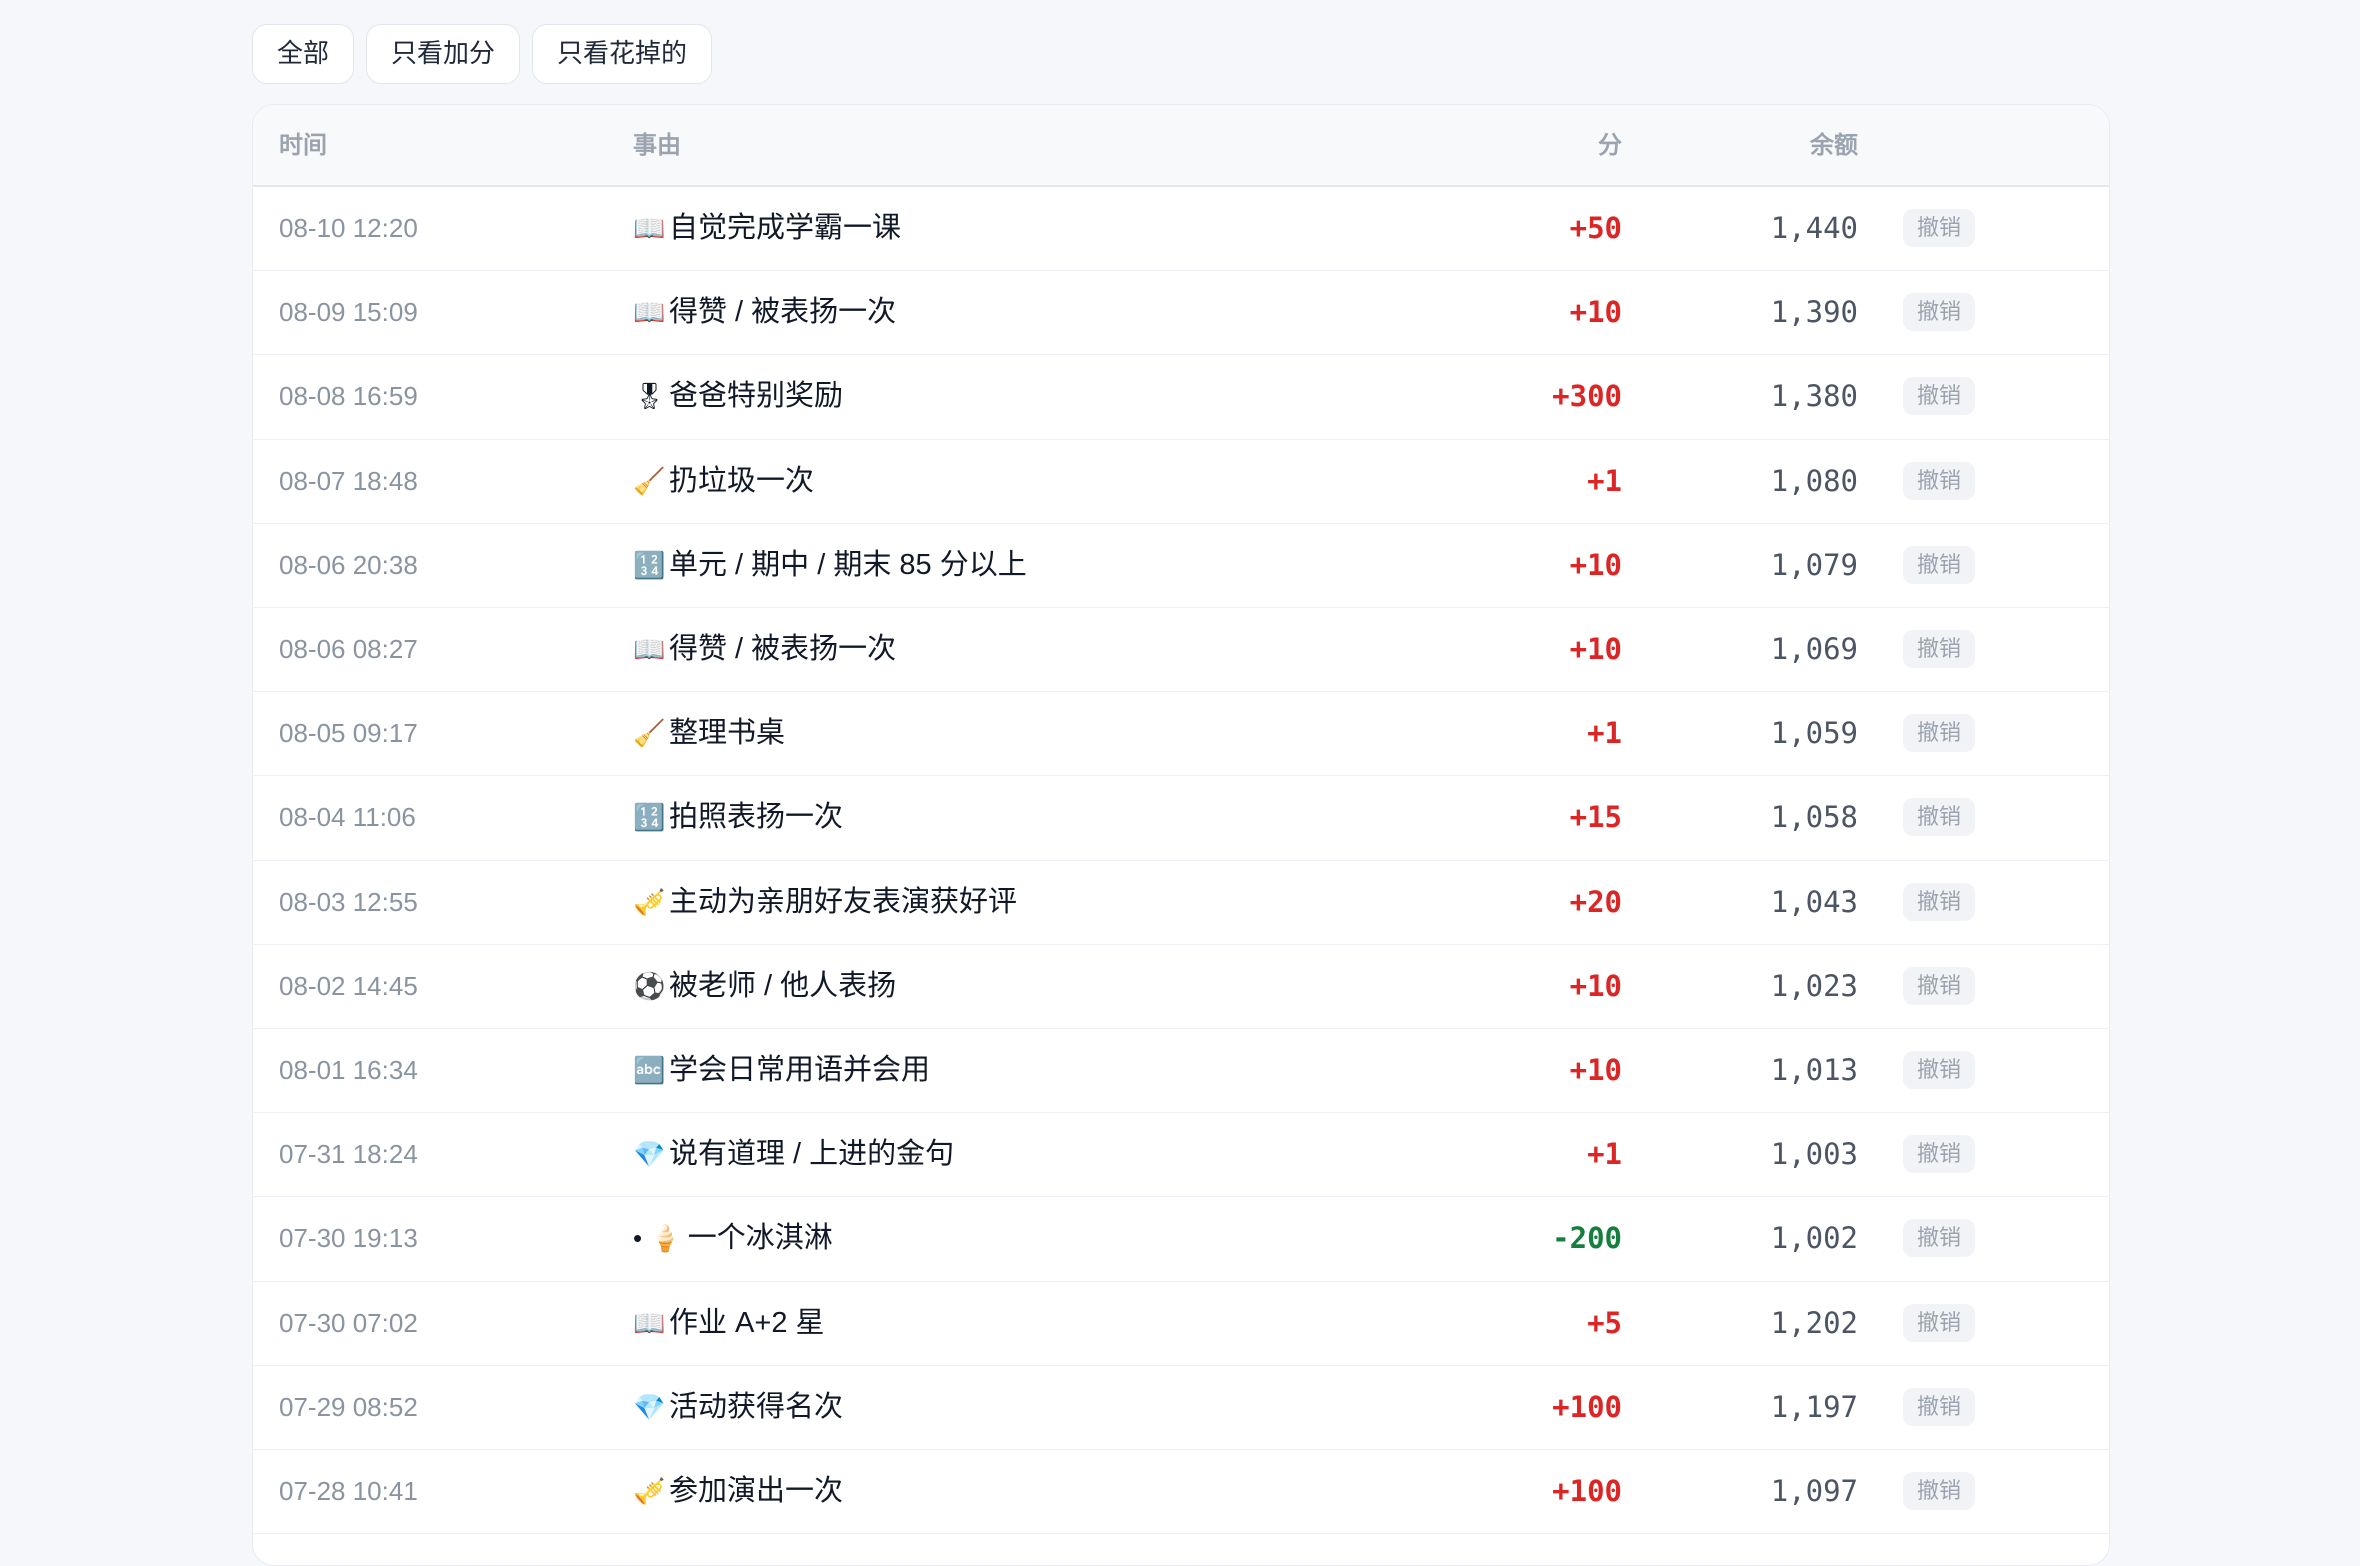 This screenshot has width=2360, height=1566. What do you see at coordinates (1610, 145) in the screenshot?
I see `header-points: 分` at bounding box center [1610, 145].